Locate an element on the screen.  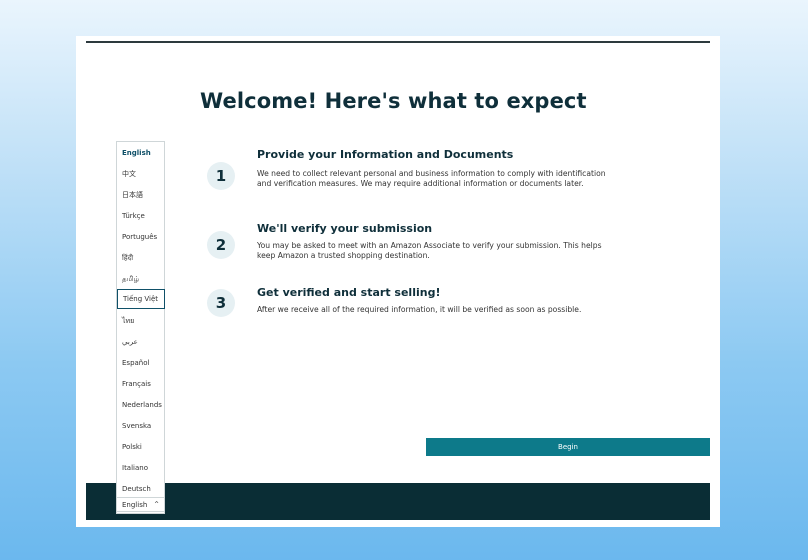
footer-bar is located at coordinates (398, 501).